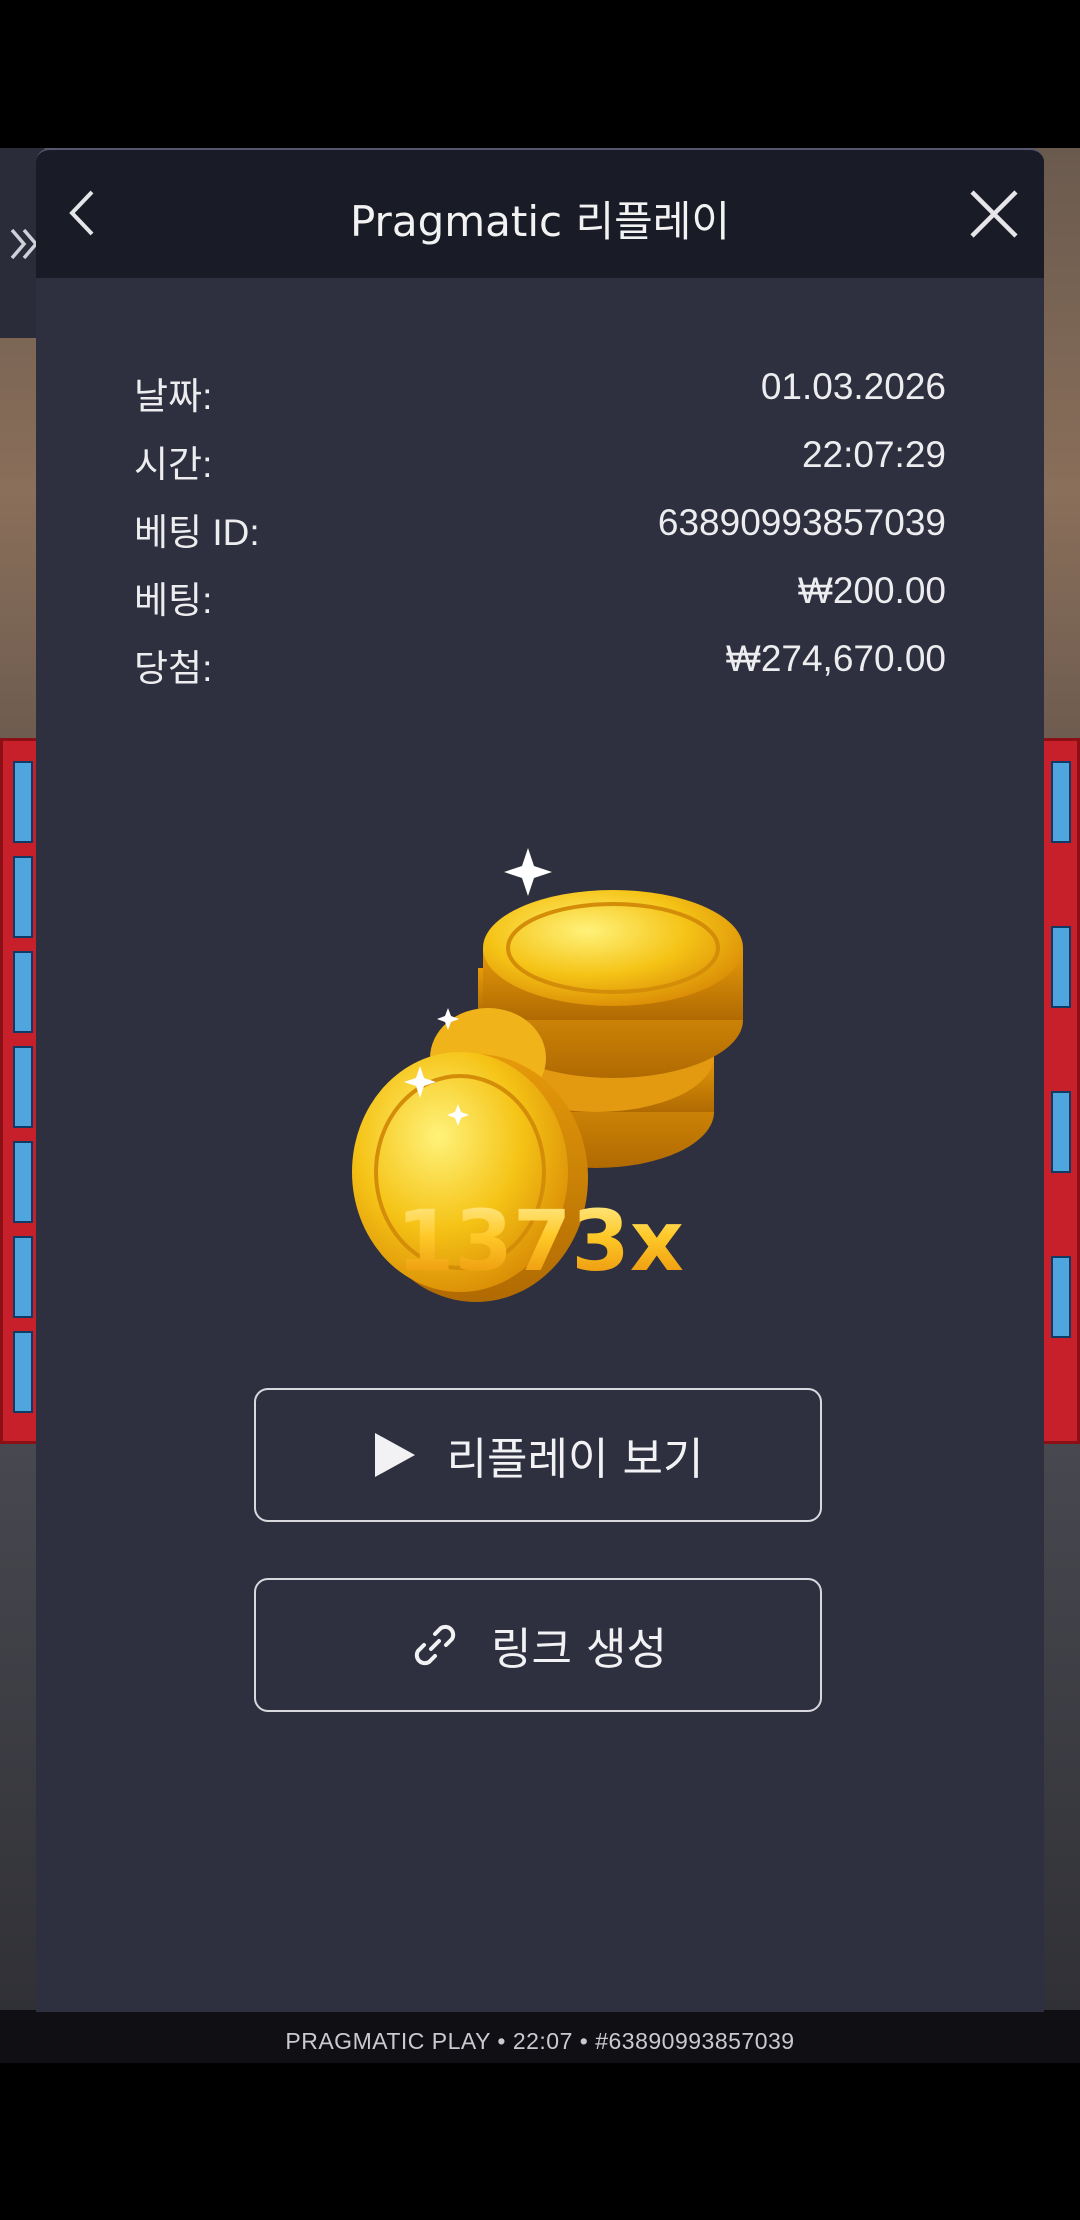 The image size is (1080, 2220). What do you see at coordinates (173, 600) in the screenshot?
I see `bet-label: 베팅:` at bounding box center [173, 600].